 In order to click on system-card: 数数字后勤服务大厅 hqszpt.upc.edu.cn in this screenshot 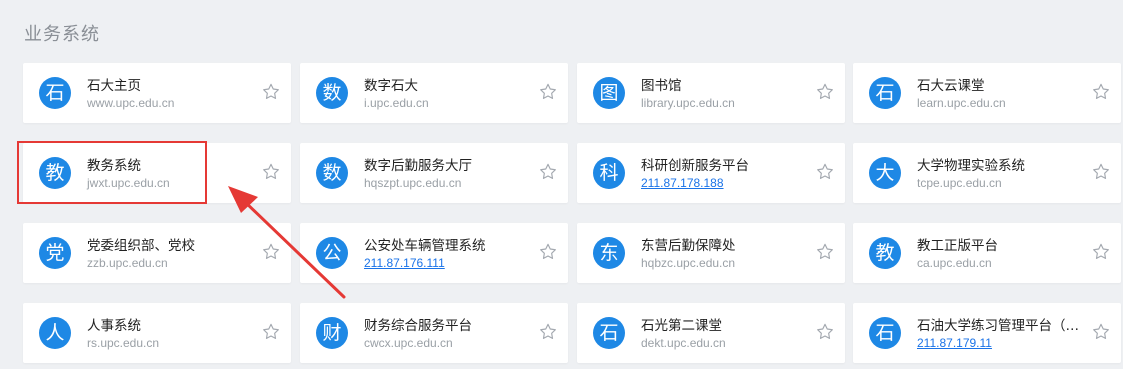, I will do `click(434, 173)`.